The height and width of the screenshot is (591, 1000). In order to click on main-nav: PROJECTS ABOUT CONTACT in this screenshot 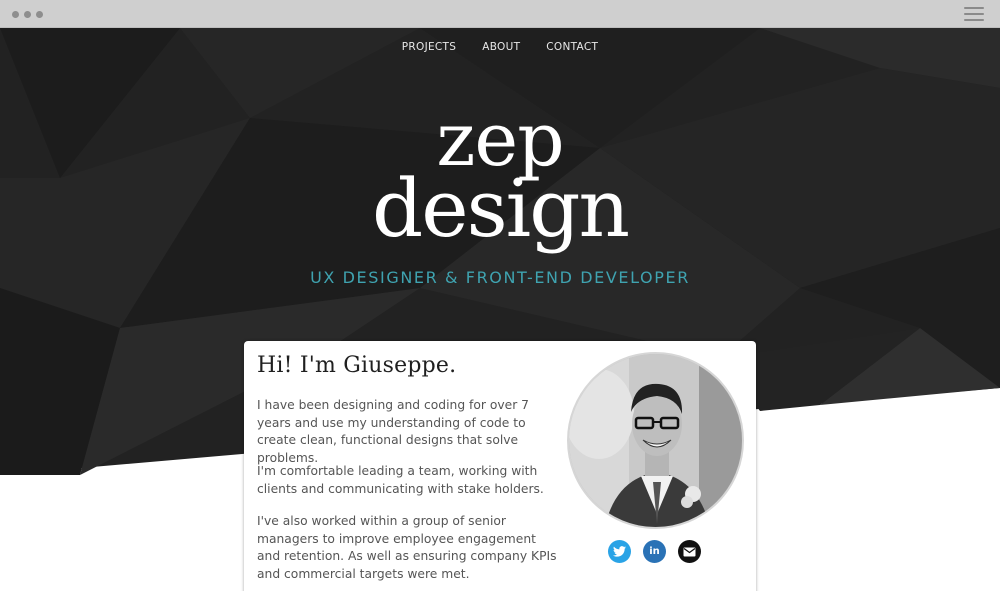, I will do `click(500, 47)`.